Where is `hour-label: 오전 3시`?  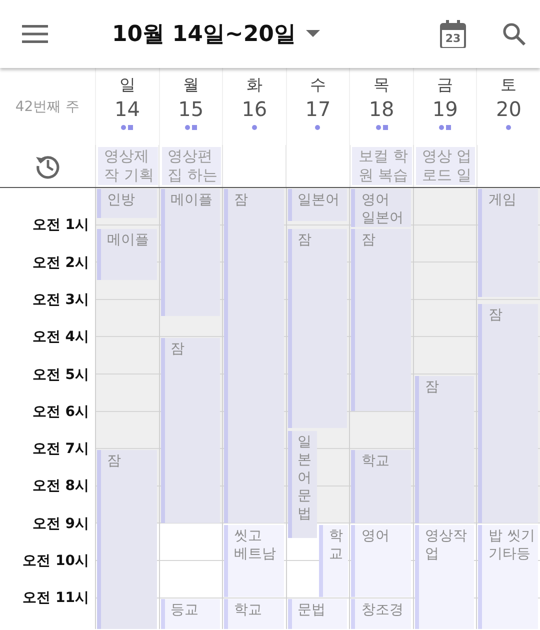 hour-label: 오전 3시 is located at coordinates (60, 299).